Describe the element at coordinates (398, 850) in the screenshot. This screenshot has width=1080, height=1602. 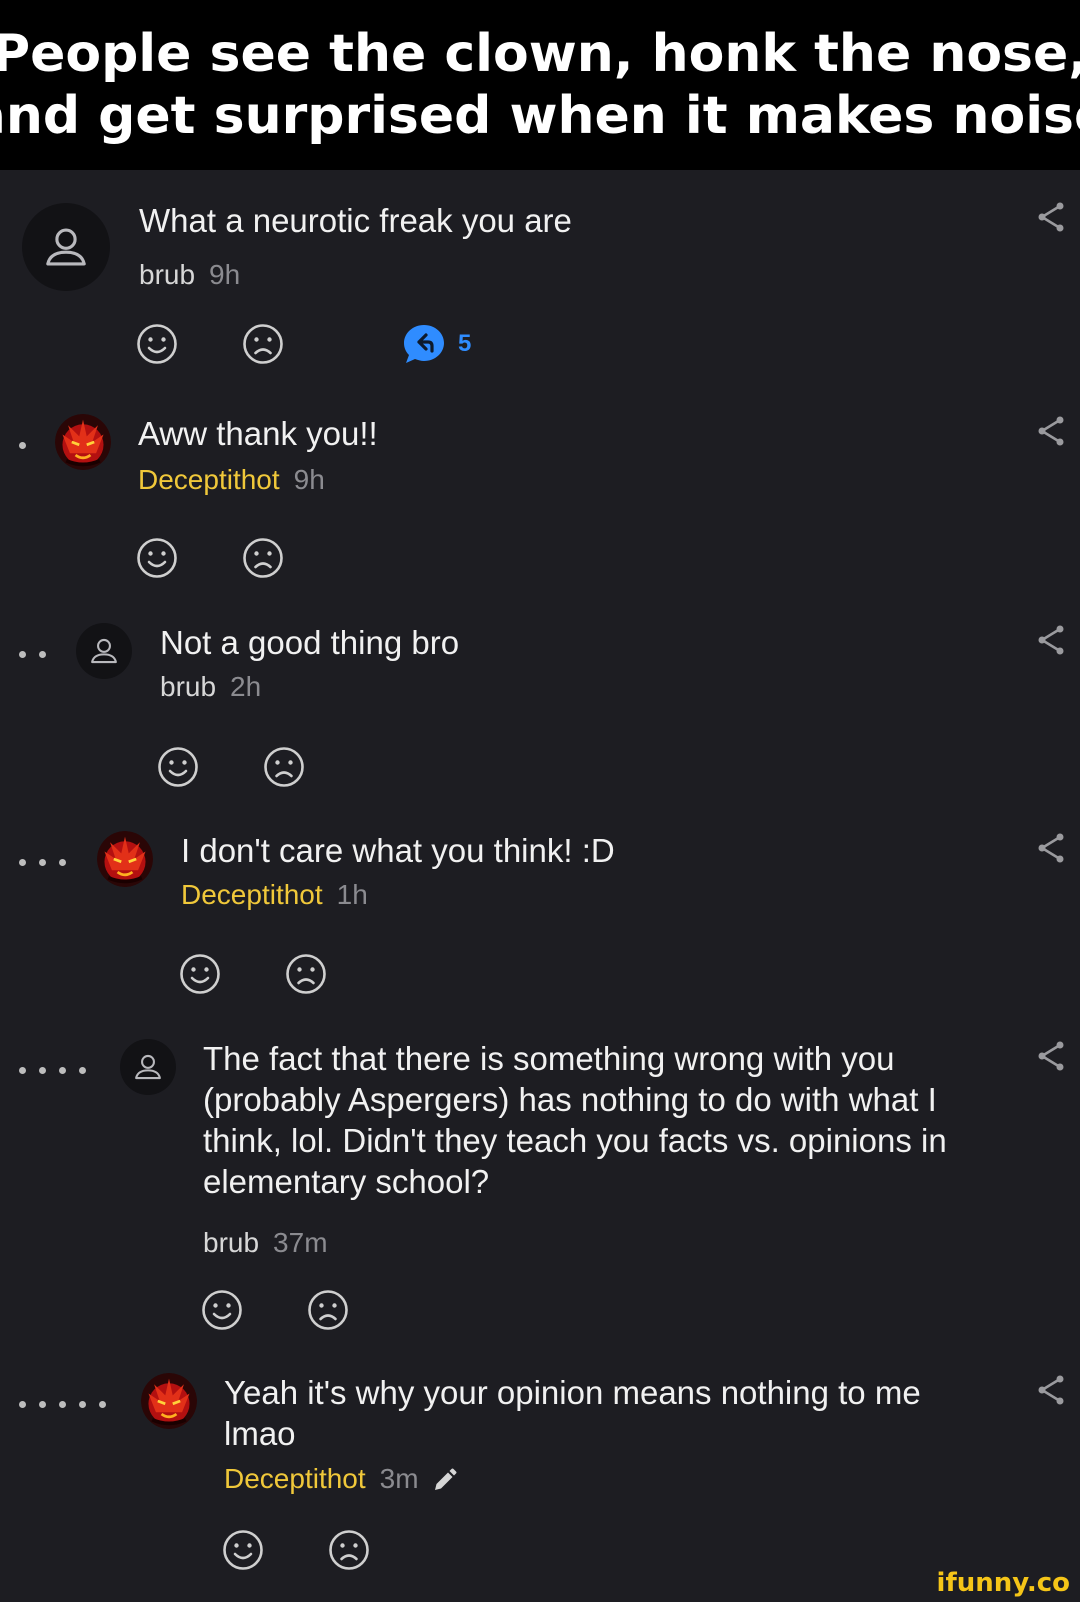
I see `comment-text: I don't care what you think! :D` at that location.